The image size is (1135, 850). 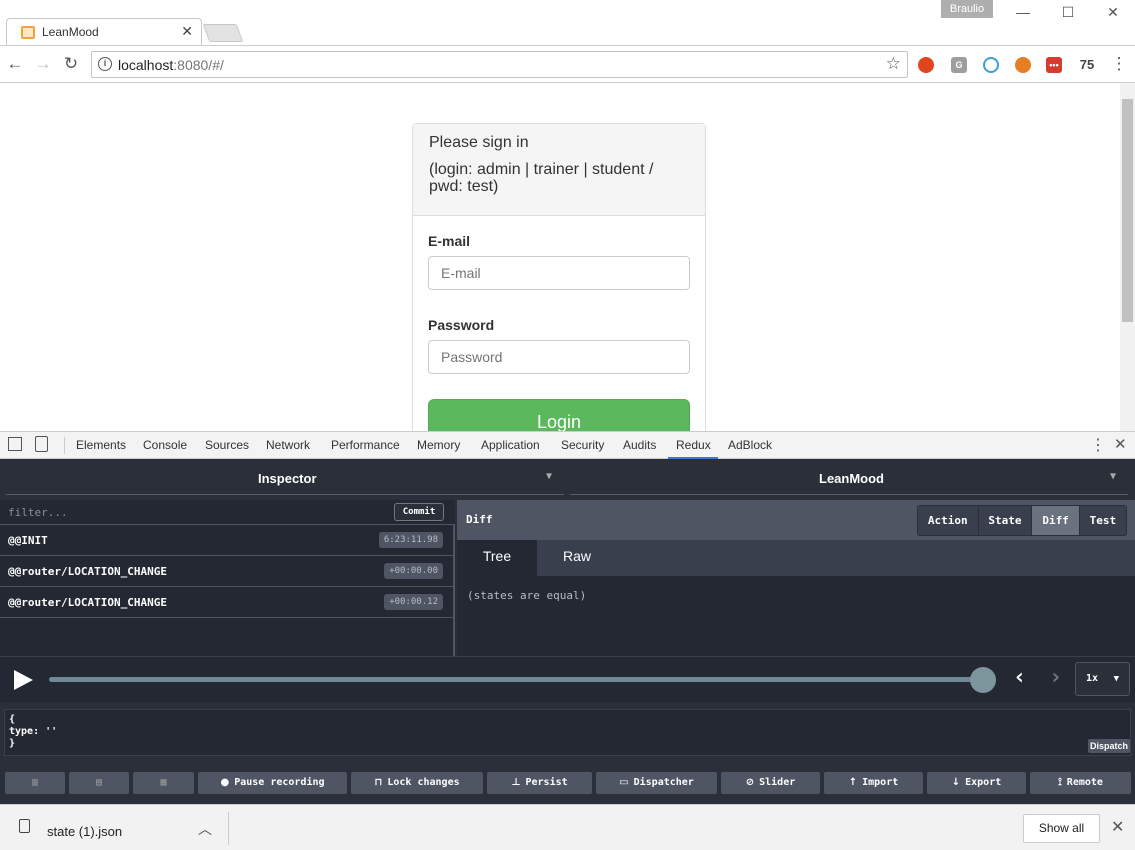 I want to click on play-icon, so click(x=23, y=680).